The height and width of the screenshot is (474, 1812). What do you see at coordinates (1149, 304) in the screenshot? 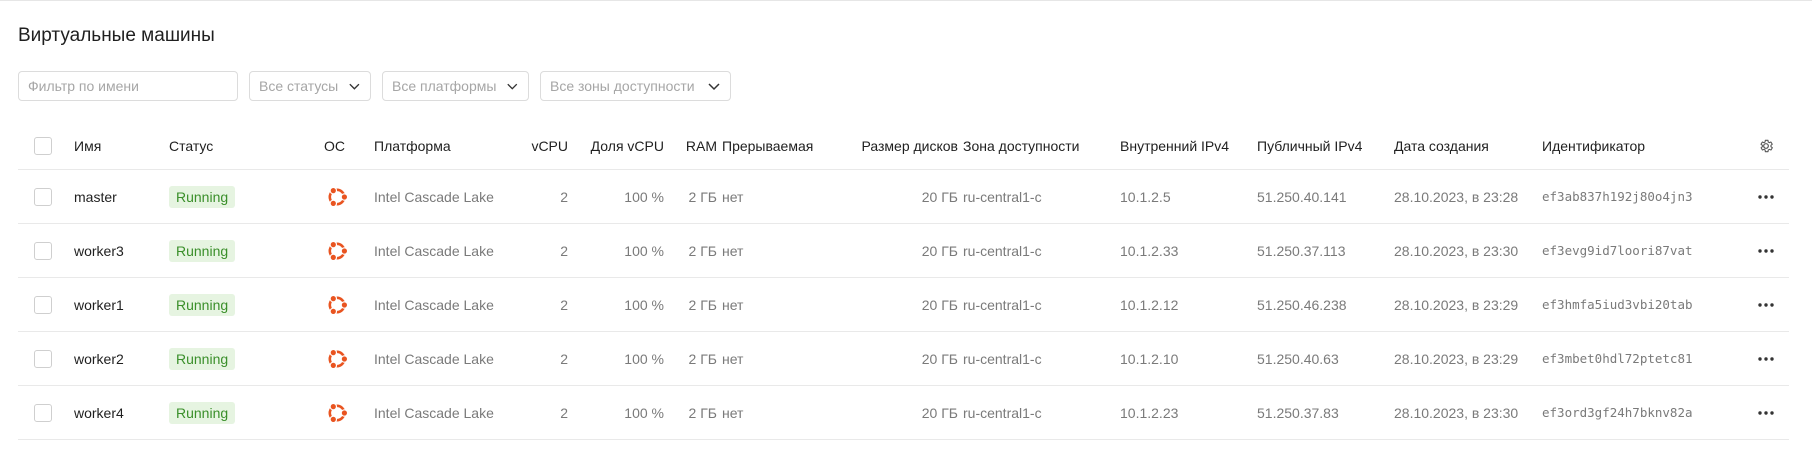
I see `vm-internal-ip: 10.1.2.12` at bounding box center [1149, 304].